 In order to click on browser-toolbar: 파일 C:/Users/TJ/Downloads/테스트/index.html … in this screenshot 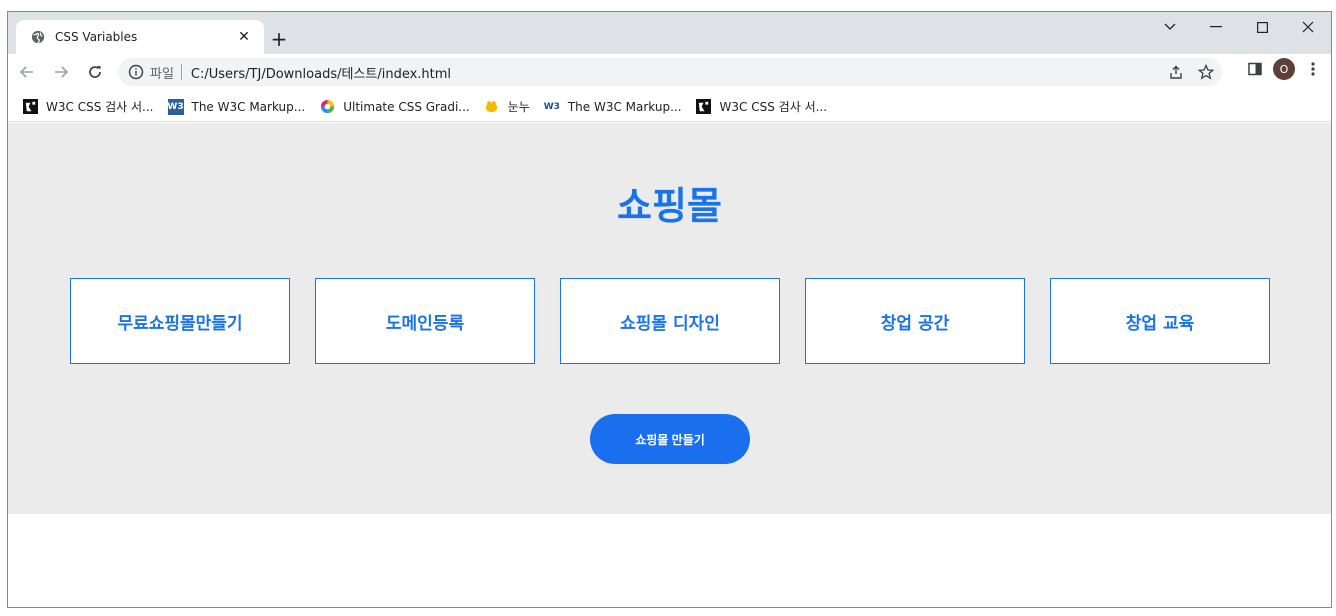, I will do `click(669, 72)`.